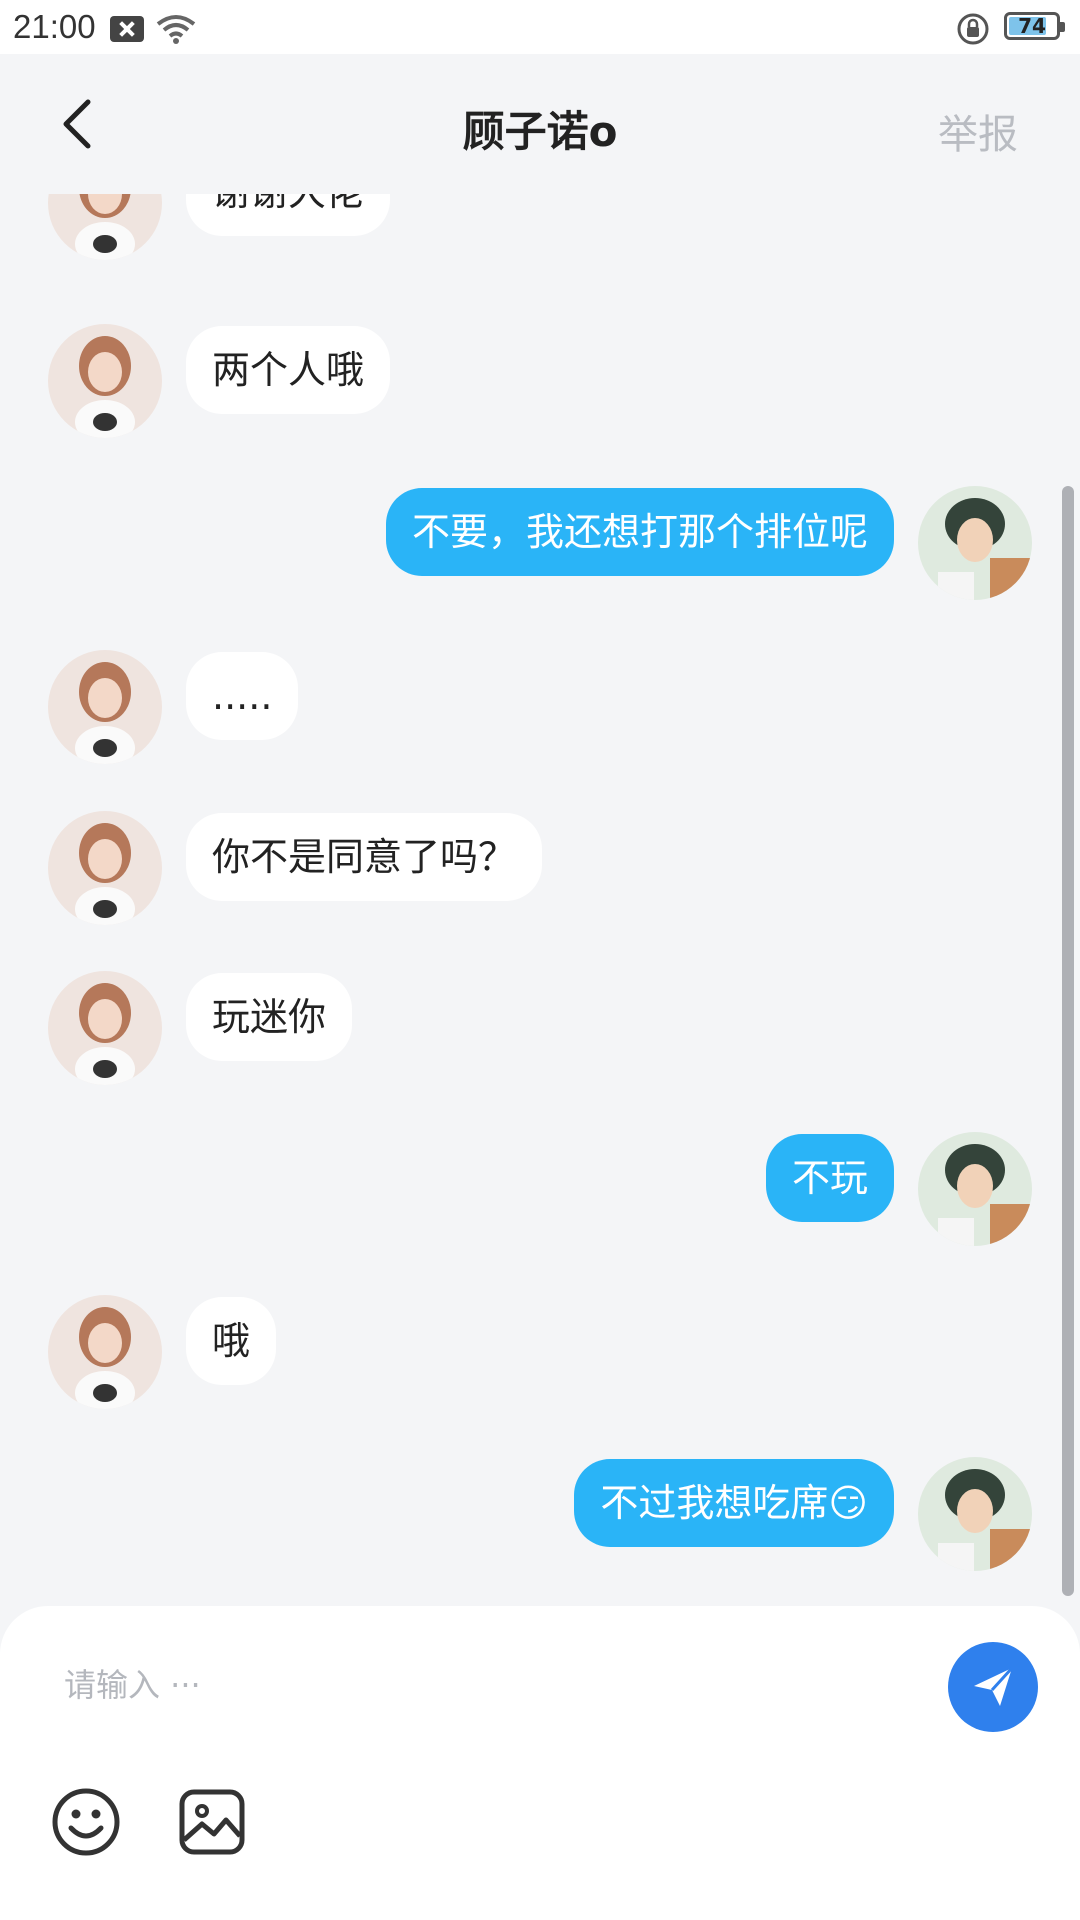 This screenshot has width=1080, height=1920. What do you see at coordinates (474, 1685) in the screenshot?
I see `message-input` at bounding box center [474, 1685].